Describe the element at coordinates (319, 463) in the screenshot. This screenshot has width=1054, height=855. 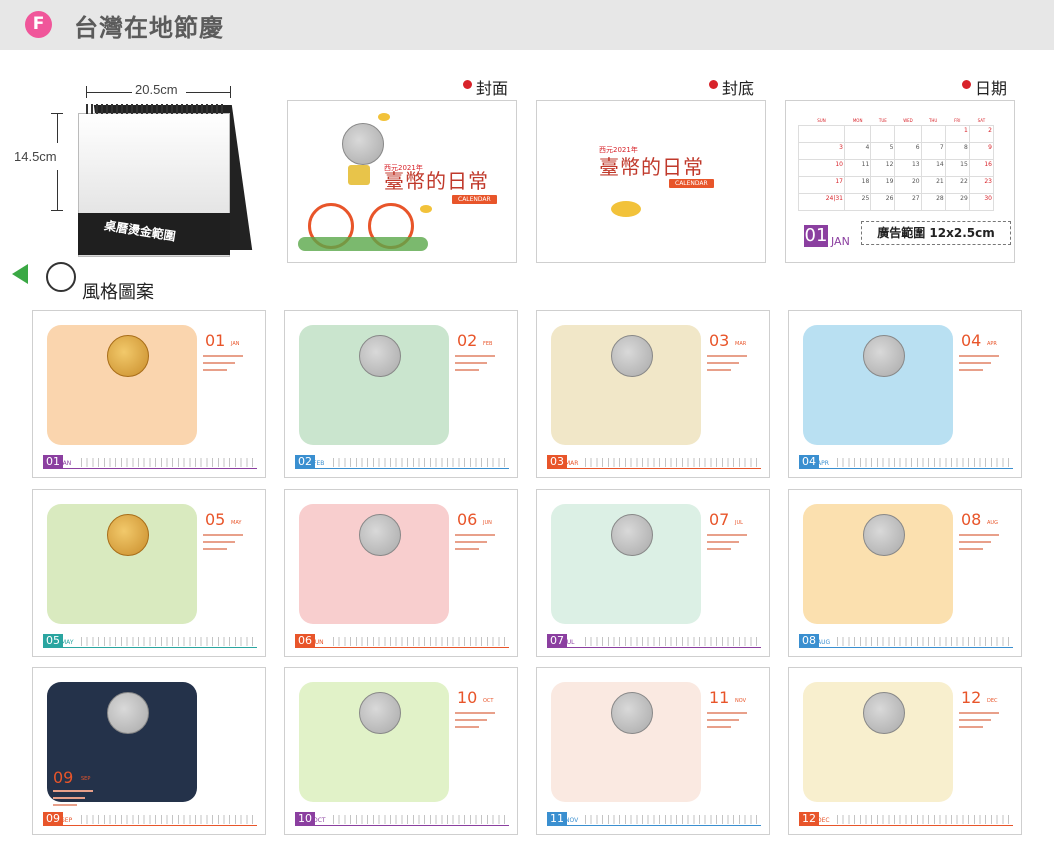
I see `month-name: FEB` at that location.